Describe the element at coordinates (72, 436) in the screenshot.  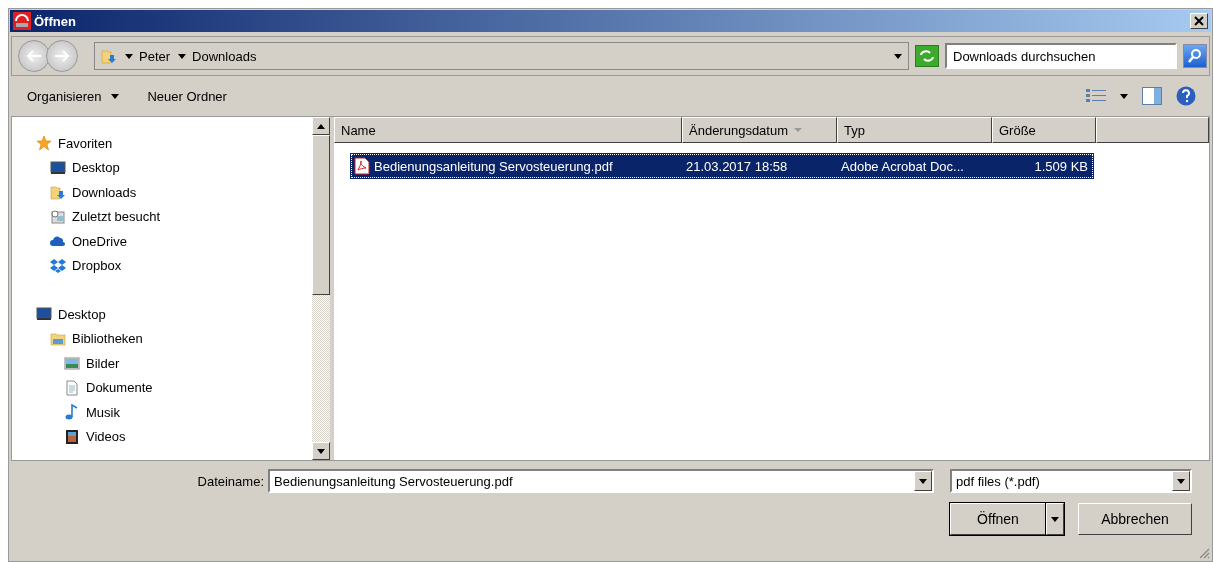
I see `film-icon` at that location.